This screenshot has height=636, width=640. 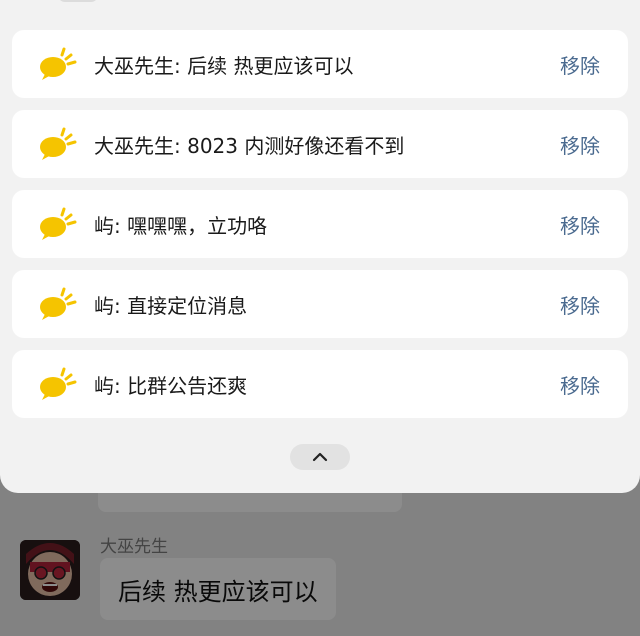 What do you see at coordinates (320, 224) in the screenshot?
I see `notification-card: 屿: 嘿嘿嘿，立功咯 移除` at bounding box center [320, 224].